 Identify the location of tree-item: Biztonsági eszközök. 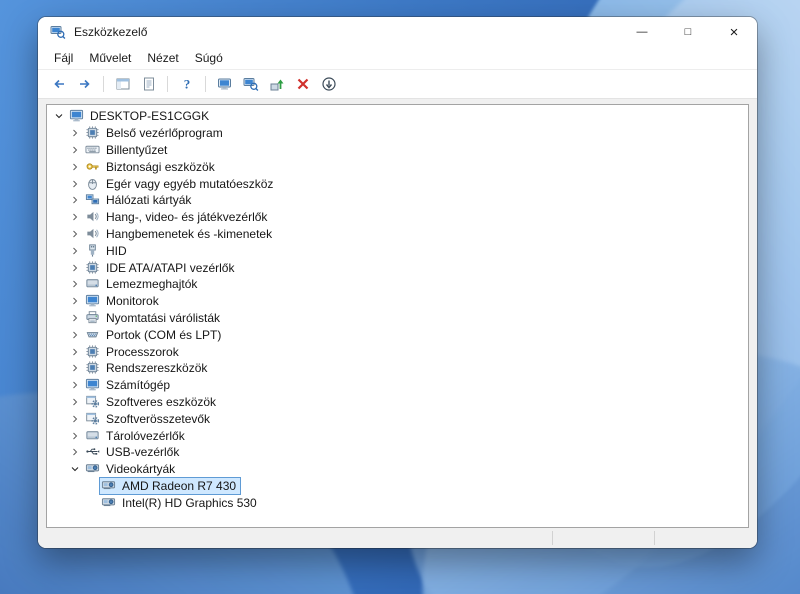
(397, 166).